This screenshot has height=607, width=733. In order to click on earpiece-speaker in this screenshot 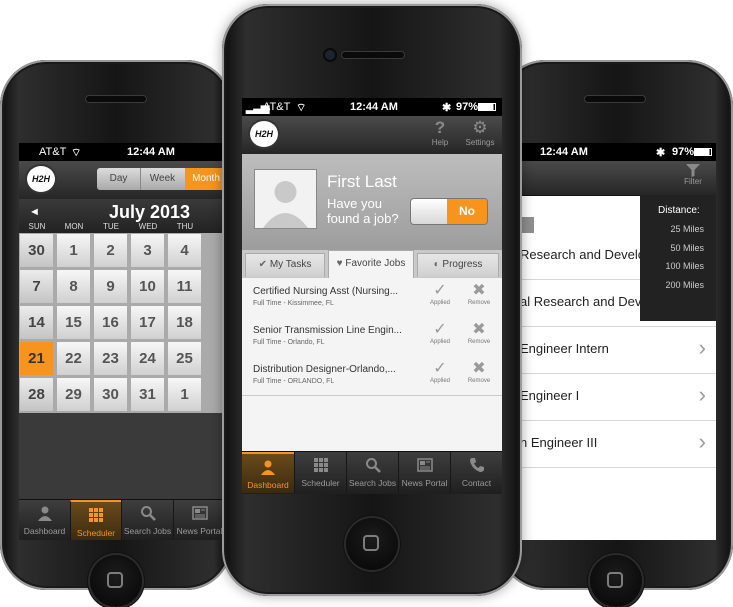, I will do `click(615, 99)`.